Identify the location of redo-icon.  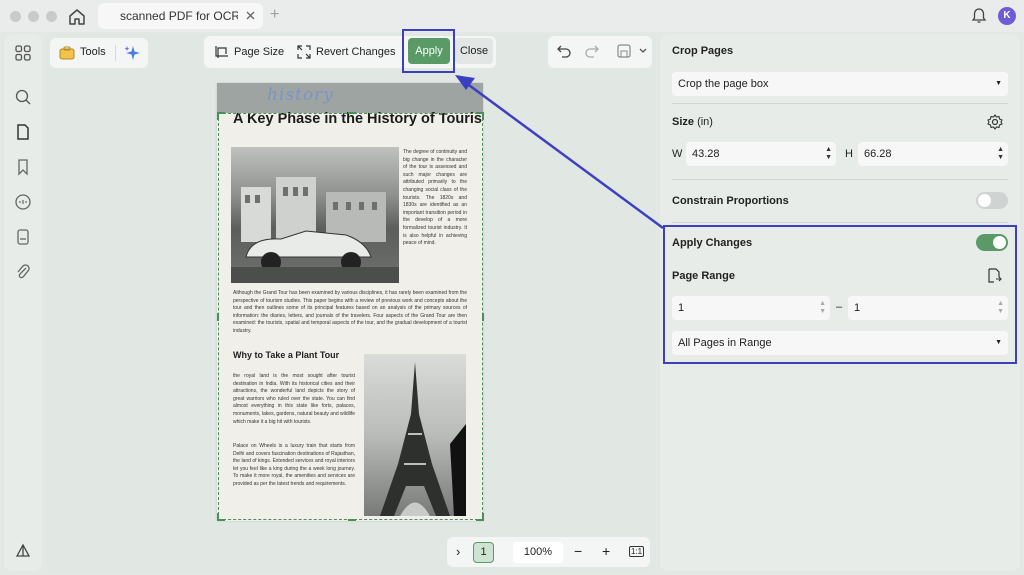
(592, 51).